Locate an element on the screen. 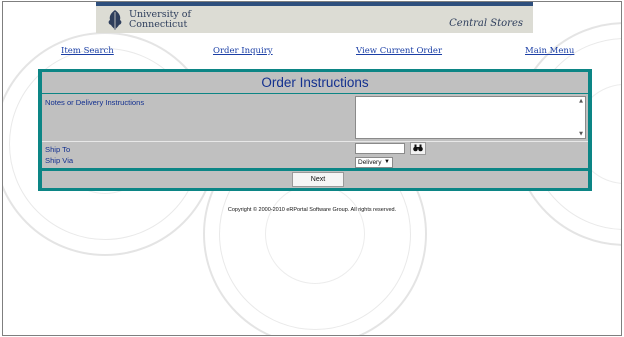 The image size is (624, 337). oak-leaf-logo-icon is located at coordinates (115, 20).